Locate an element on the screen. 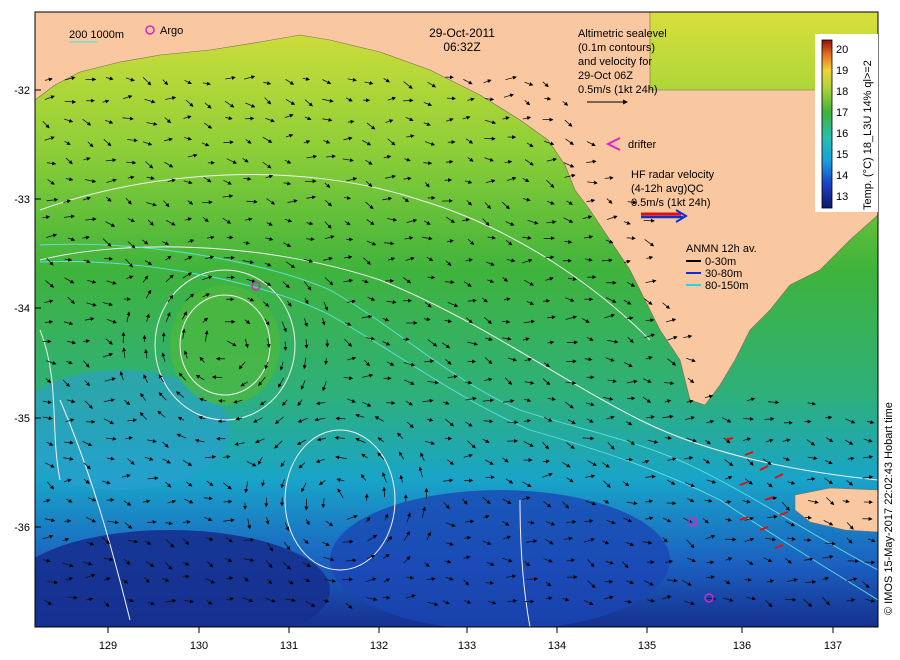  altimetry-legend-line-3: and velocity for is located at coordinates (615, 62).